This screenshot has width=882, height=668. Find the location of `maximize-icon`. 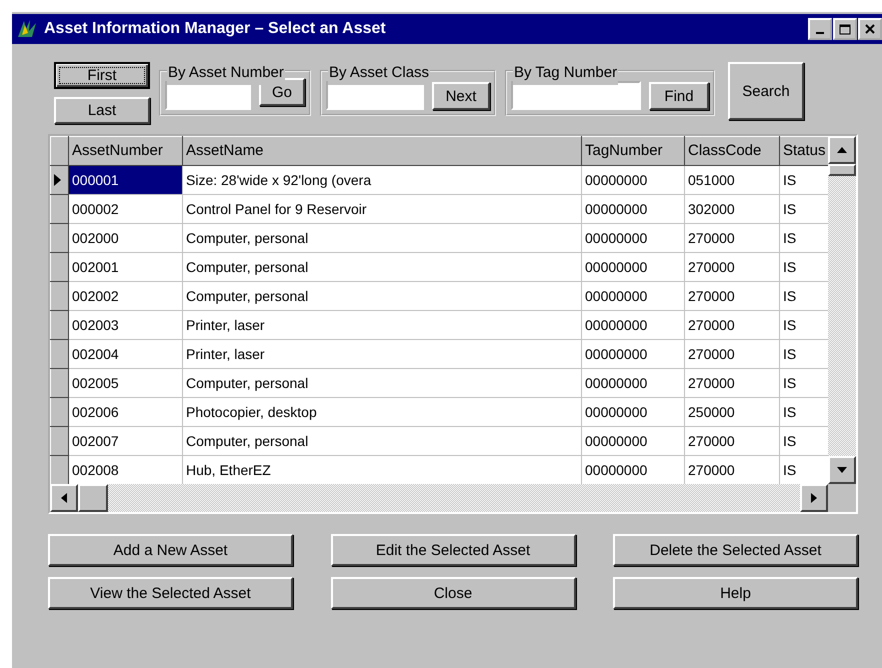

maximize-icon is located at coordinates (845, 29).